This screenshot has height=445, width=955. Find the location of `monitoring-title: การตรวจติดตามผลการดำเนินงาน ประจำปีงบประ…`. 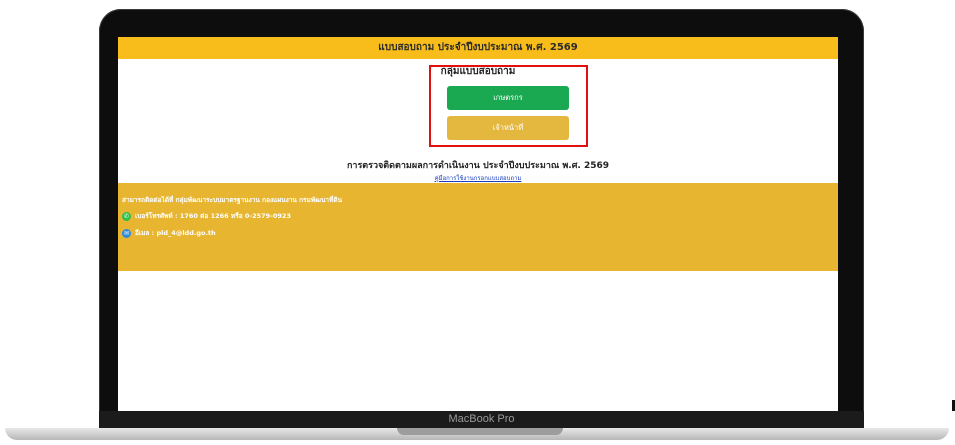

monitoring-title: การตรวจติดตามผลการดำเนินงาน ประจำปีงบประ… is located at coordinates (478, 166).